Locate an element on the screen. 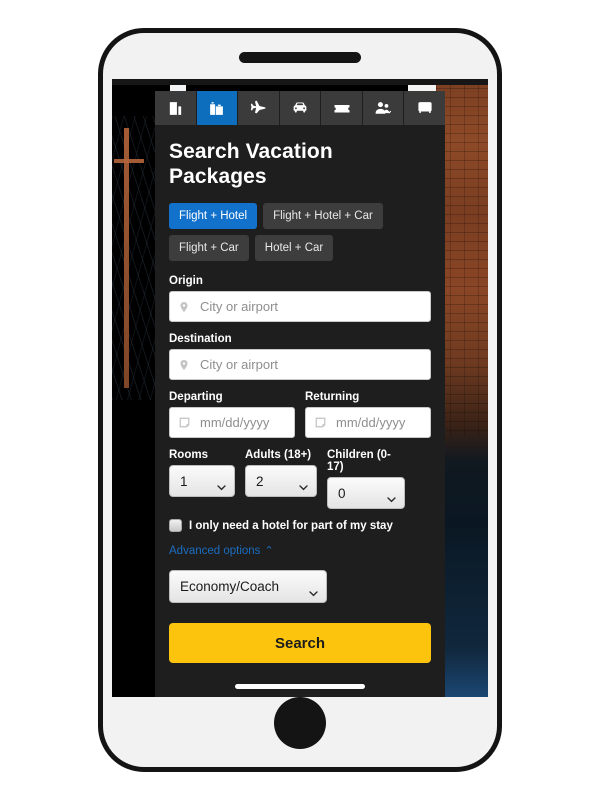 The width and height of the screenshot is (600, 800). returning-field-wrapper is located at coordinates (368, 423).